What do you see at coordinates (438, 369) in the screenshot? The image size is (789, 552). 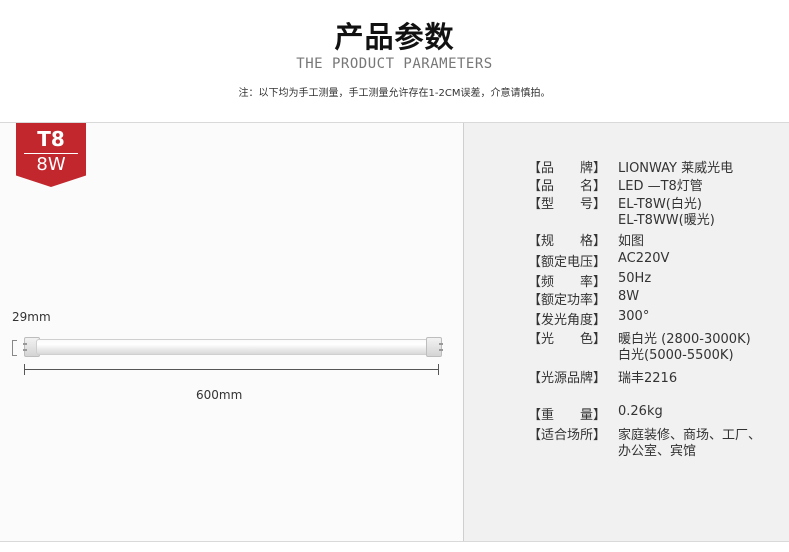 I see `measure-tick-right` at bounding box center [438, 369].